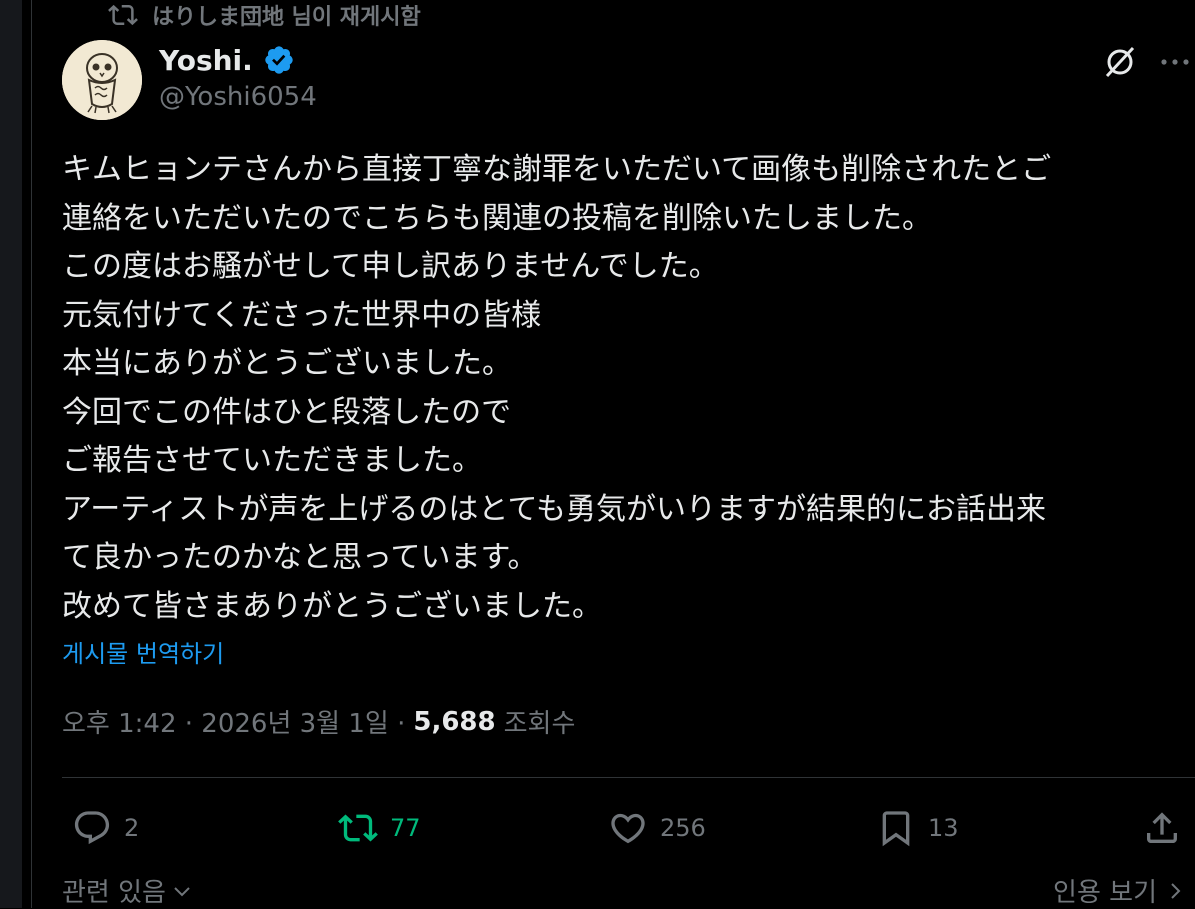  Describe the element at coordinates (557, 169) in the screenshot. I see `tweet-line: キムヒョンテさんから直接丁寧な謝罪をいただいて画像も削除されたとご` at that location.